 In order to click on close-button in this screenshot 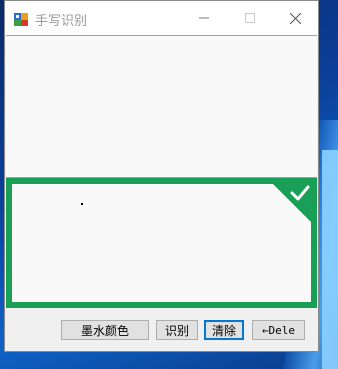, I will do `click(295, 18)`.